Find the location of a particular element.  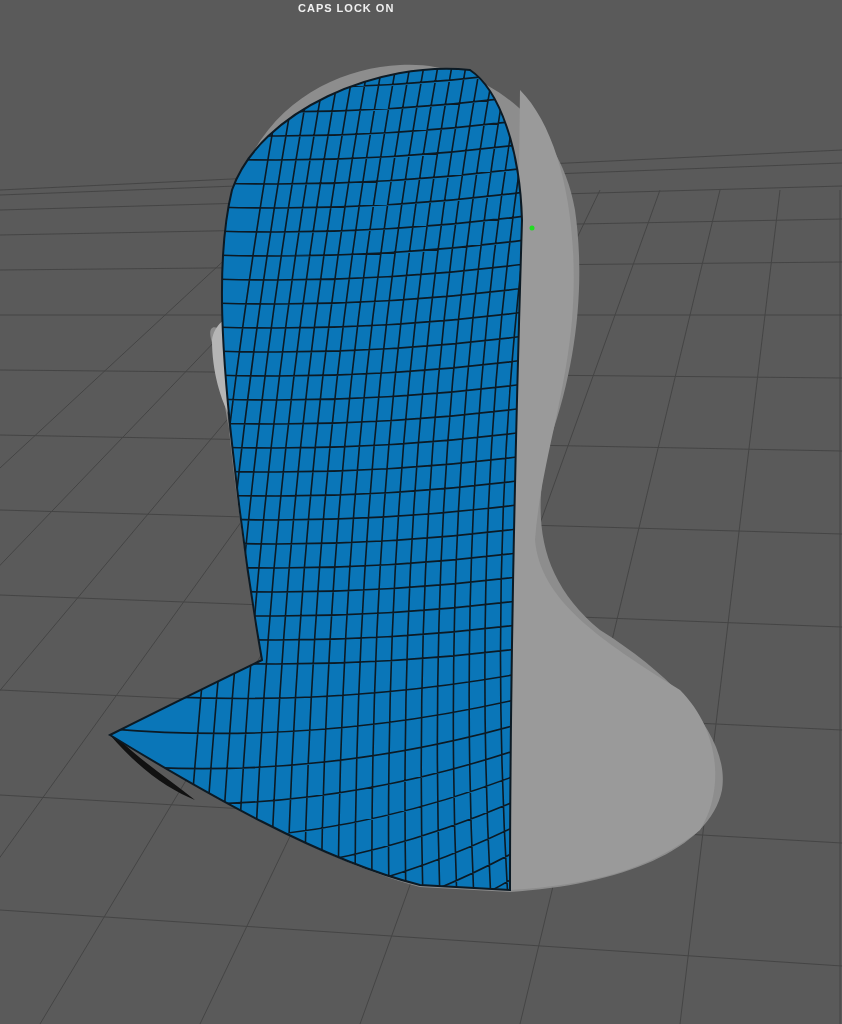

vertex-marker-icon is located at coordinates (532, 228).